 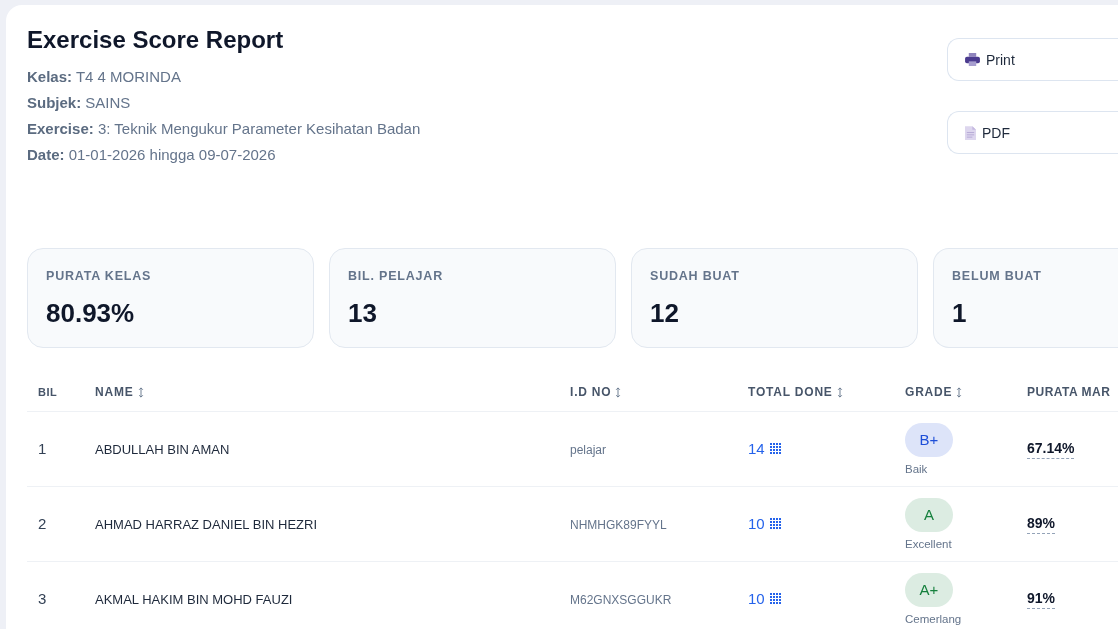 I want to click on stat-label: BIL. PELAJAR, so click(x=396, y=276).